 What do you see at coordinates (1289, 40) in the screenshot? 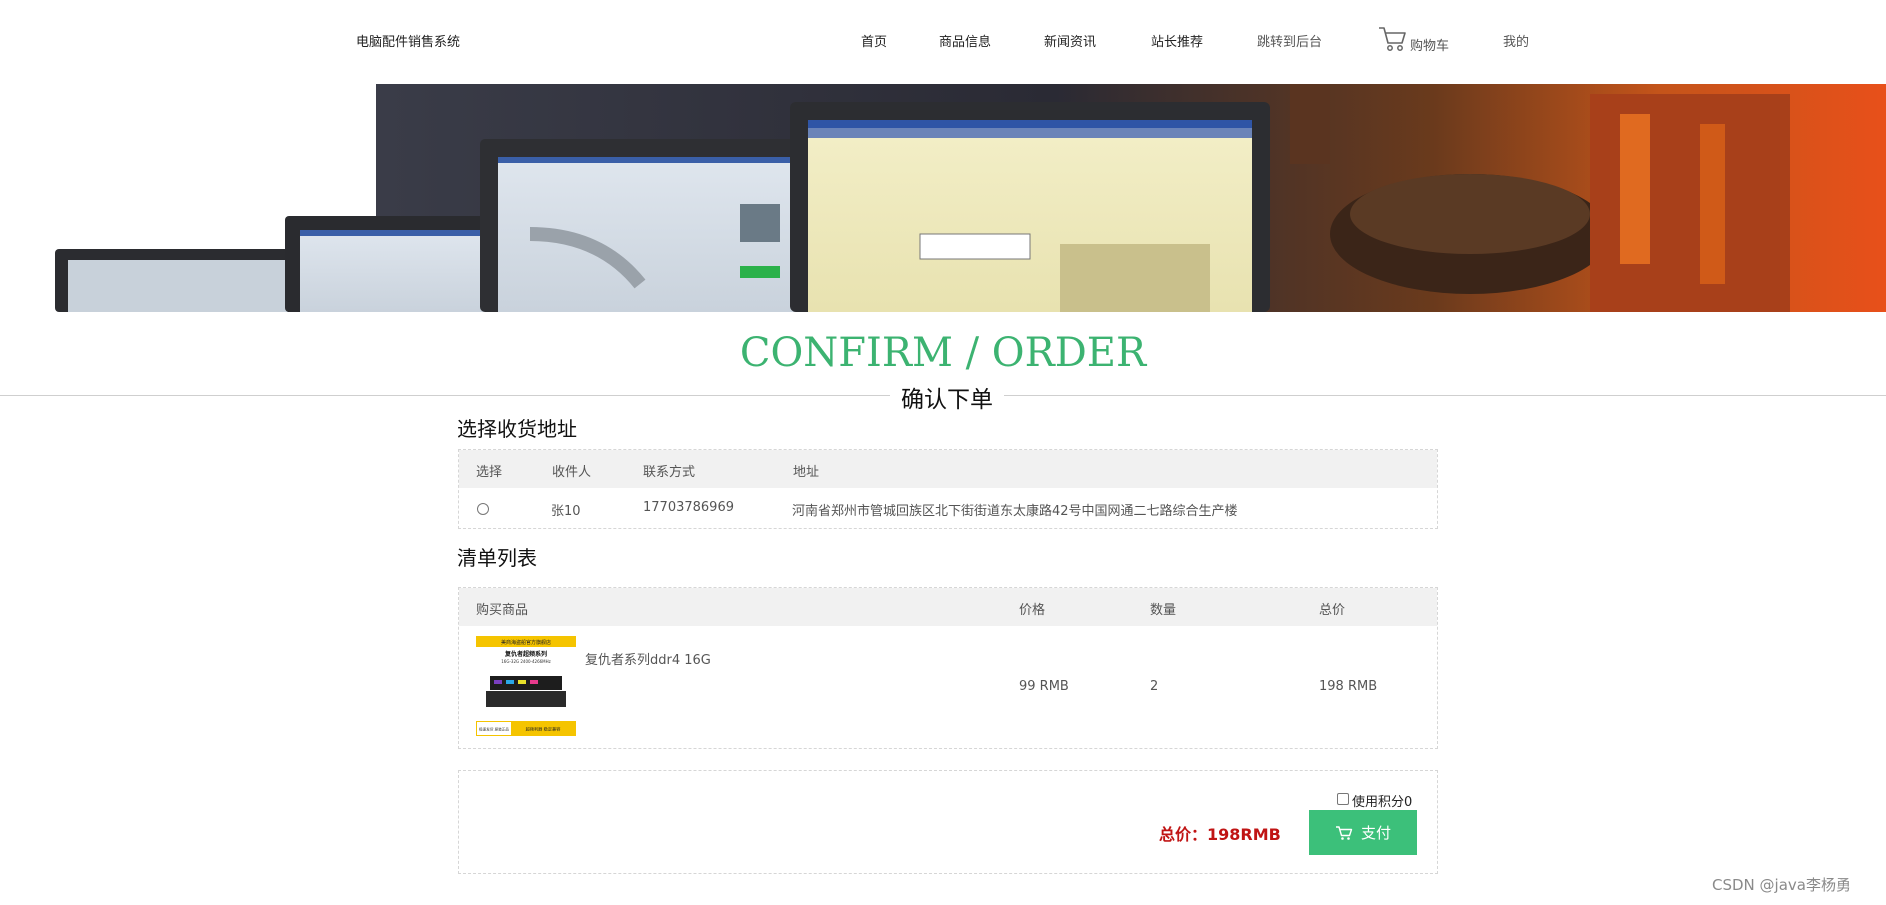
I see `nav-admin: 跳转到后台` at bounding box center [1289, 40].